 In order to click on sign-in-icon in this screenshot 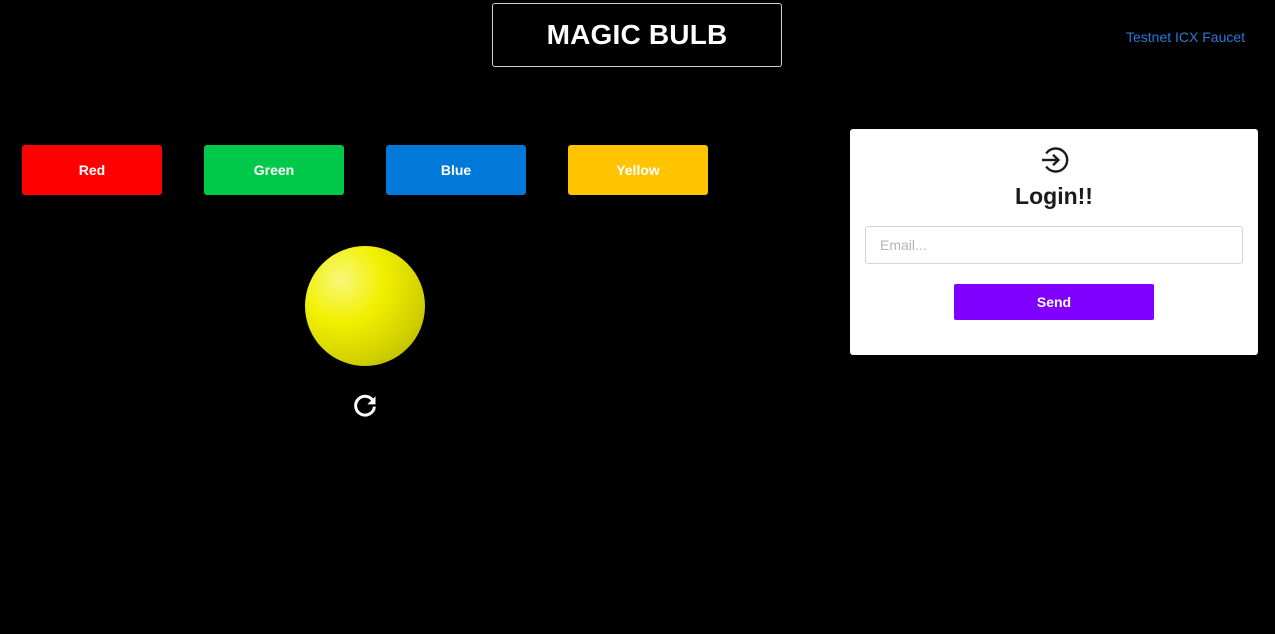, I will do `click(1054, 160)`.